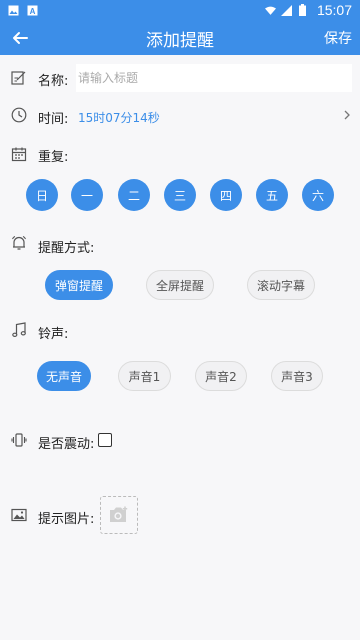 The image size is (360, 640). Describe the element at coordinates (13, 10) in the screenshot. I see `image-icon` at that location.